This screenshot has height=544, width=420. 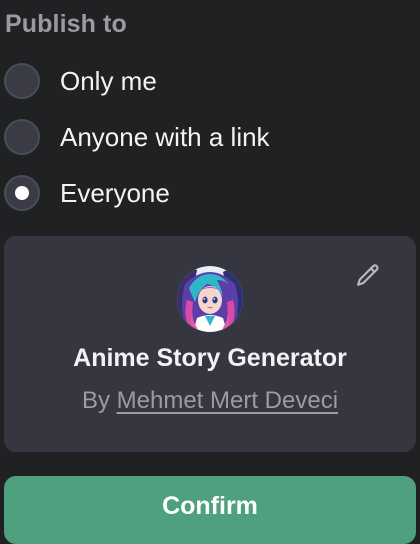 I want to click on confirm-button: Confirm, so click(x=210, y=510).